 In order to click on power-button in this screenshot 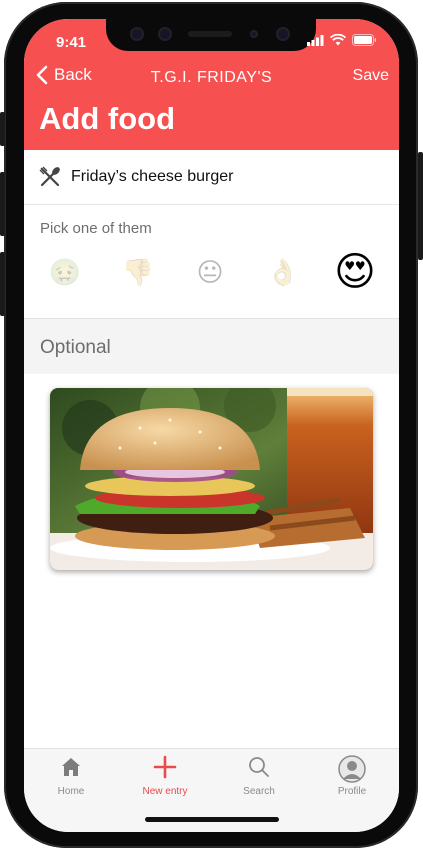, I will do `click(420, 206)`.